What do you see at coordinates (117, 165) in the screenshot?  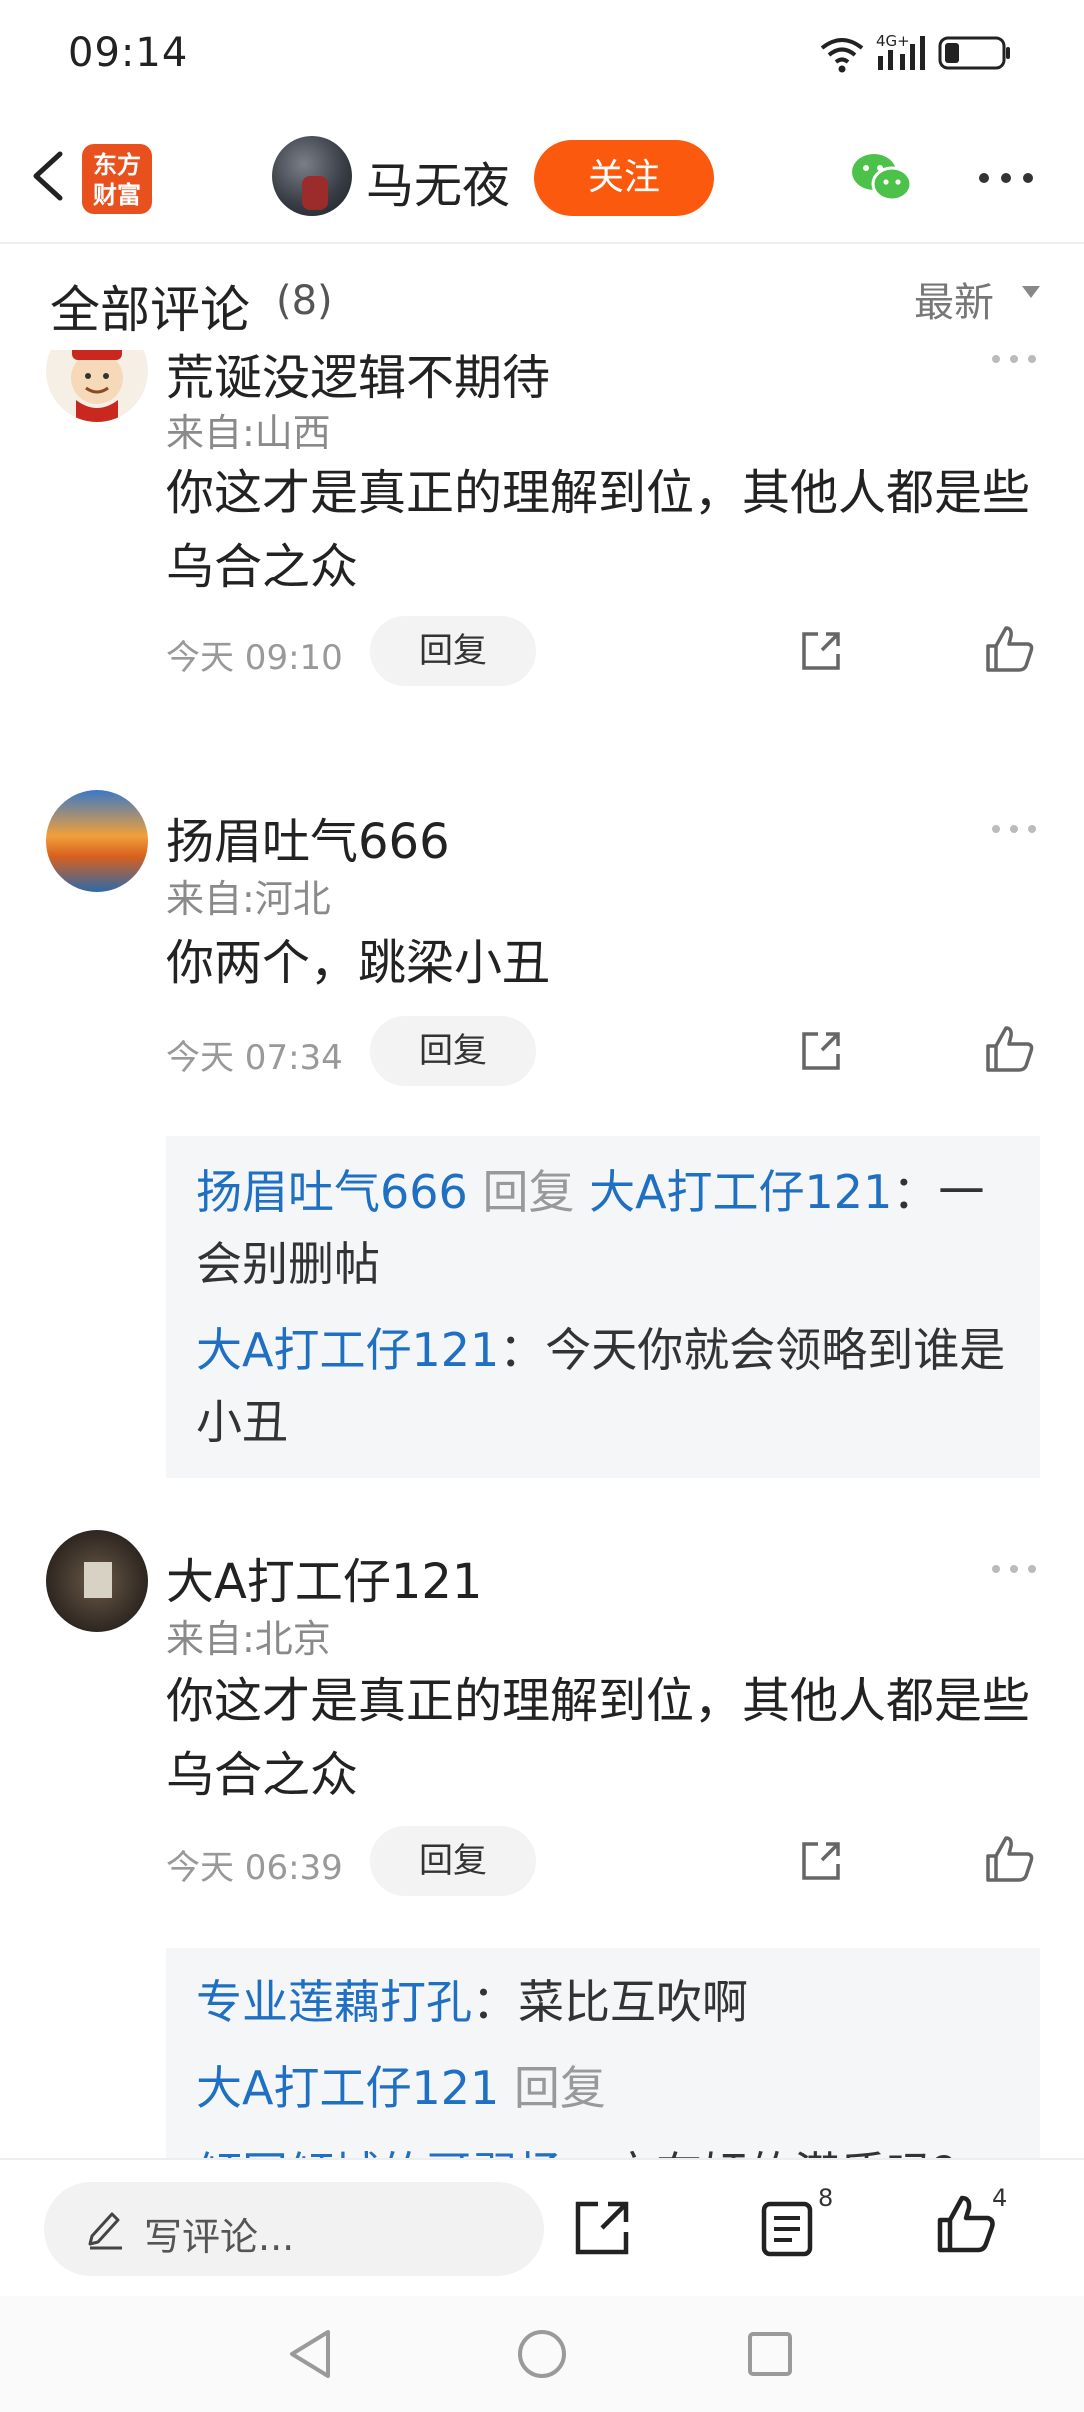 I see `app-logo-line1: 东方` at bounding box center [117, 165].